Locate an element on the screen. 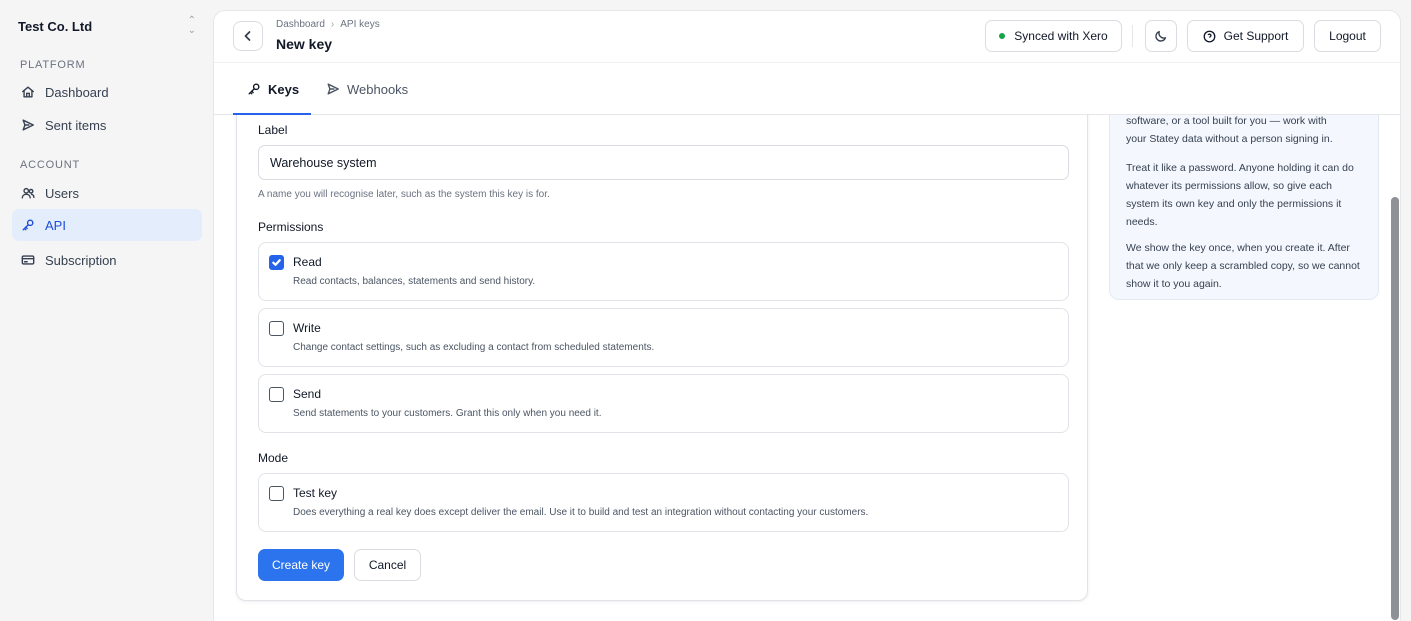  status-dot is located at coordinates (1002, 36).